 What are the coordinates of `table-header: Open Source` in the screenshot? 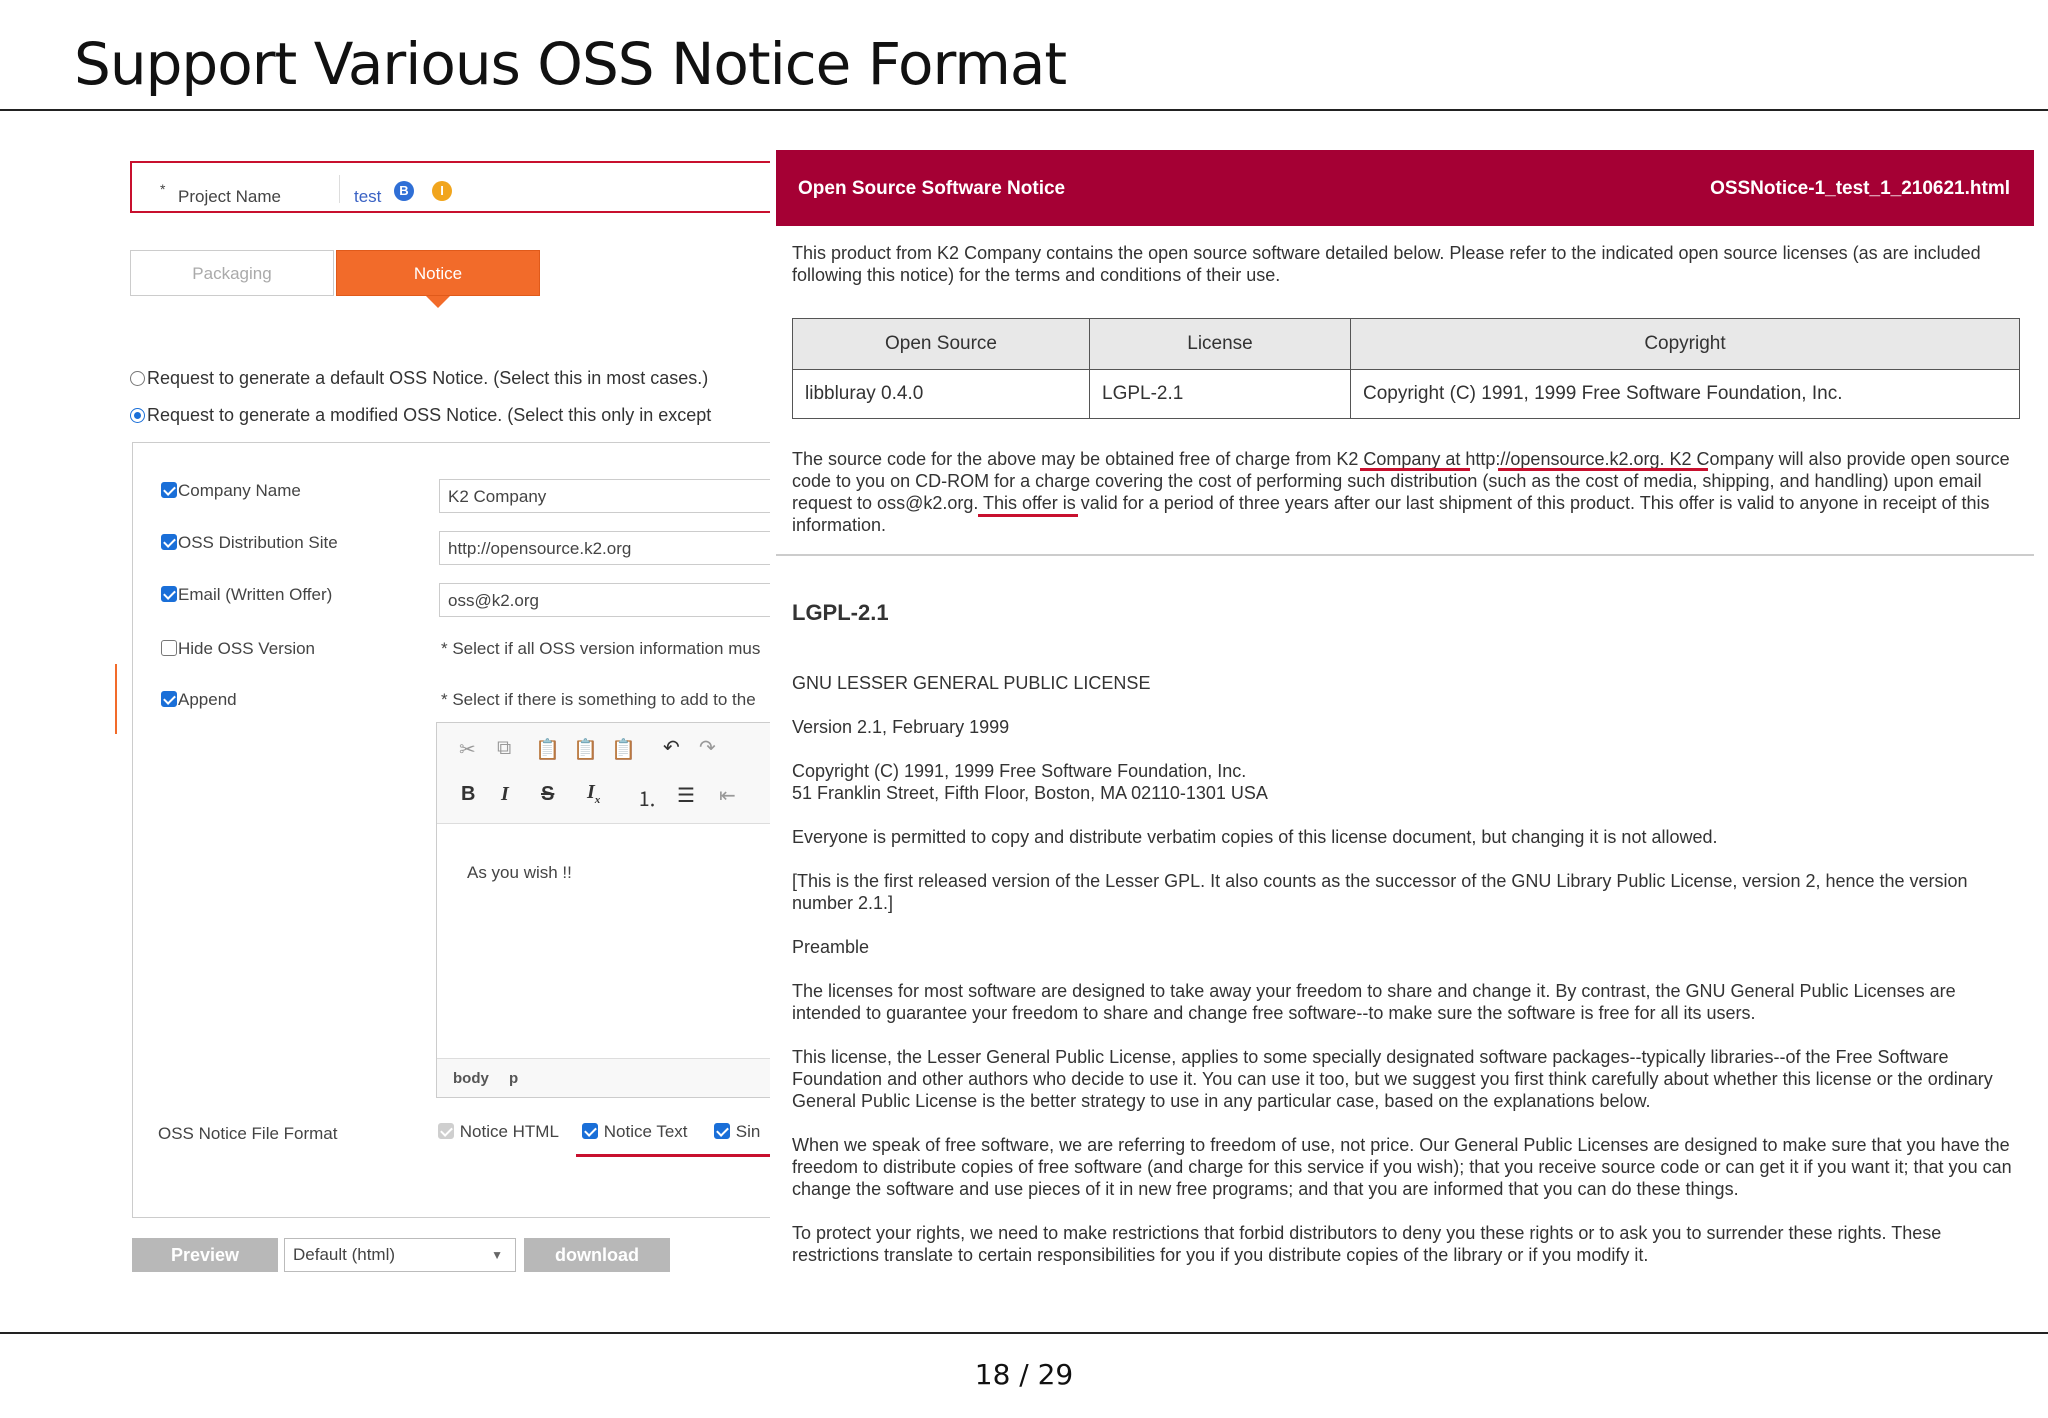 It's located at (941, 344).